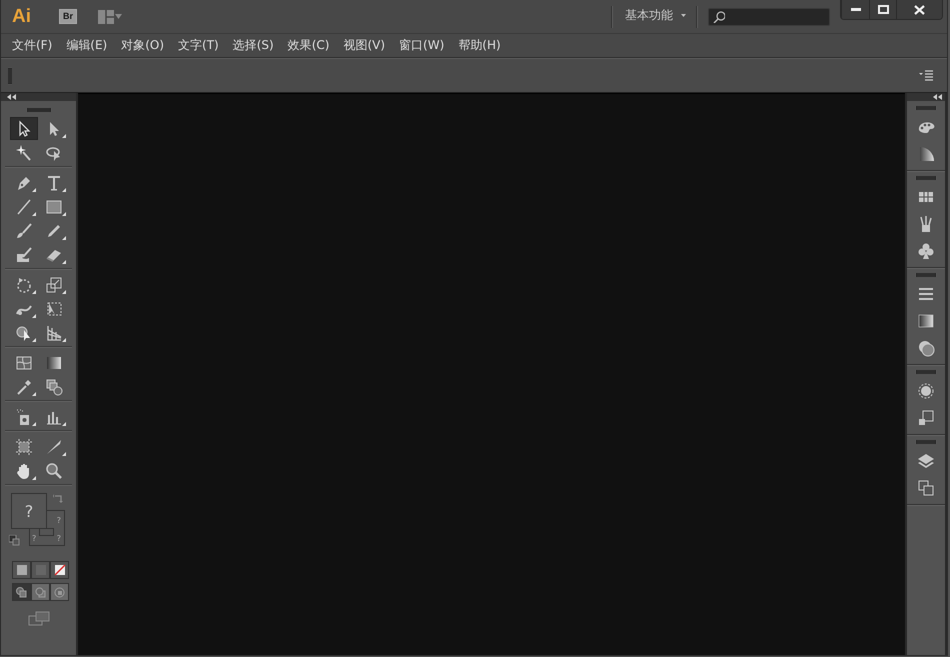 Image resolution: width=950 pixels, height=657 pixels. What do you see at coordinates (22, 17) in the screenshot?
I see `app-logo: Ai` at bounding box center [22, 17].